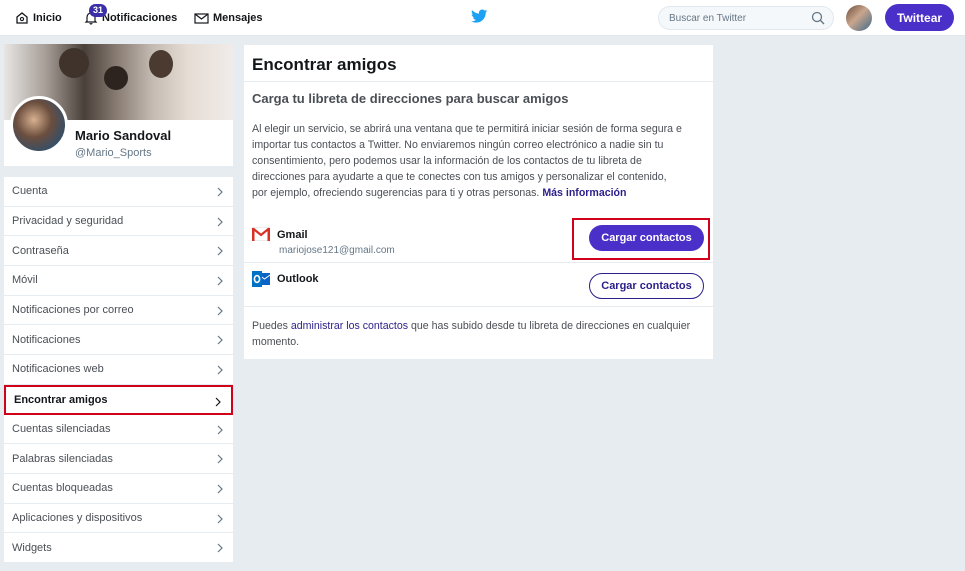 The width and height of the screenshot is (965, 571). What do you see at coordinates (919, 17) in the screenshot?
I see `tweet-button: Twittear` at bounding box center [919, 17].